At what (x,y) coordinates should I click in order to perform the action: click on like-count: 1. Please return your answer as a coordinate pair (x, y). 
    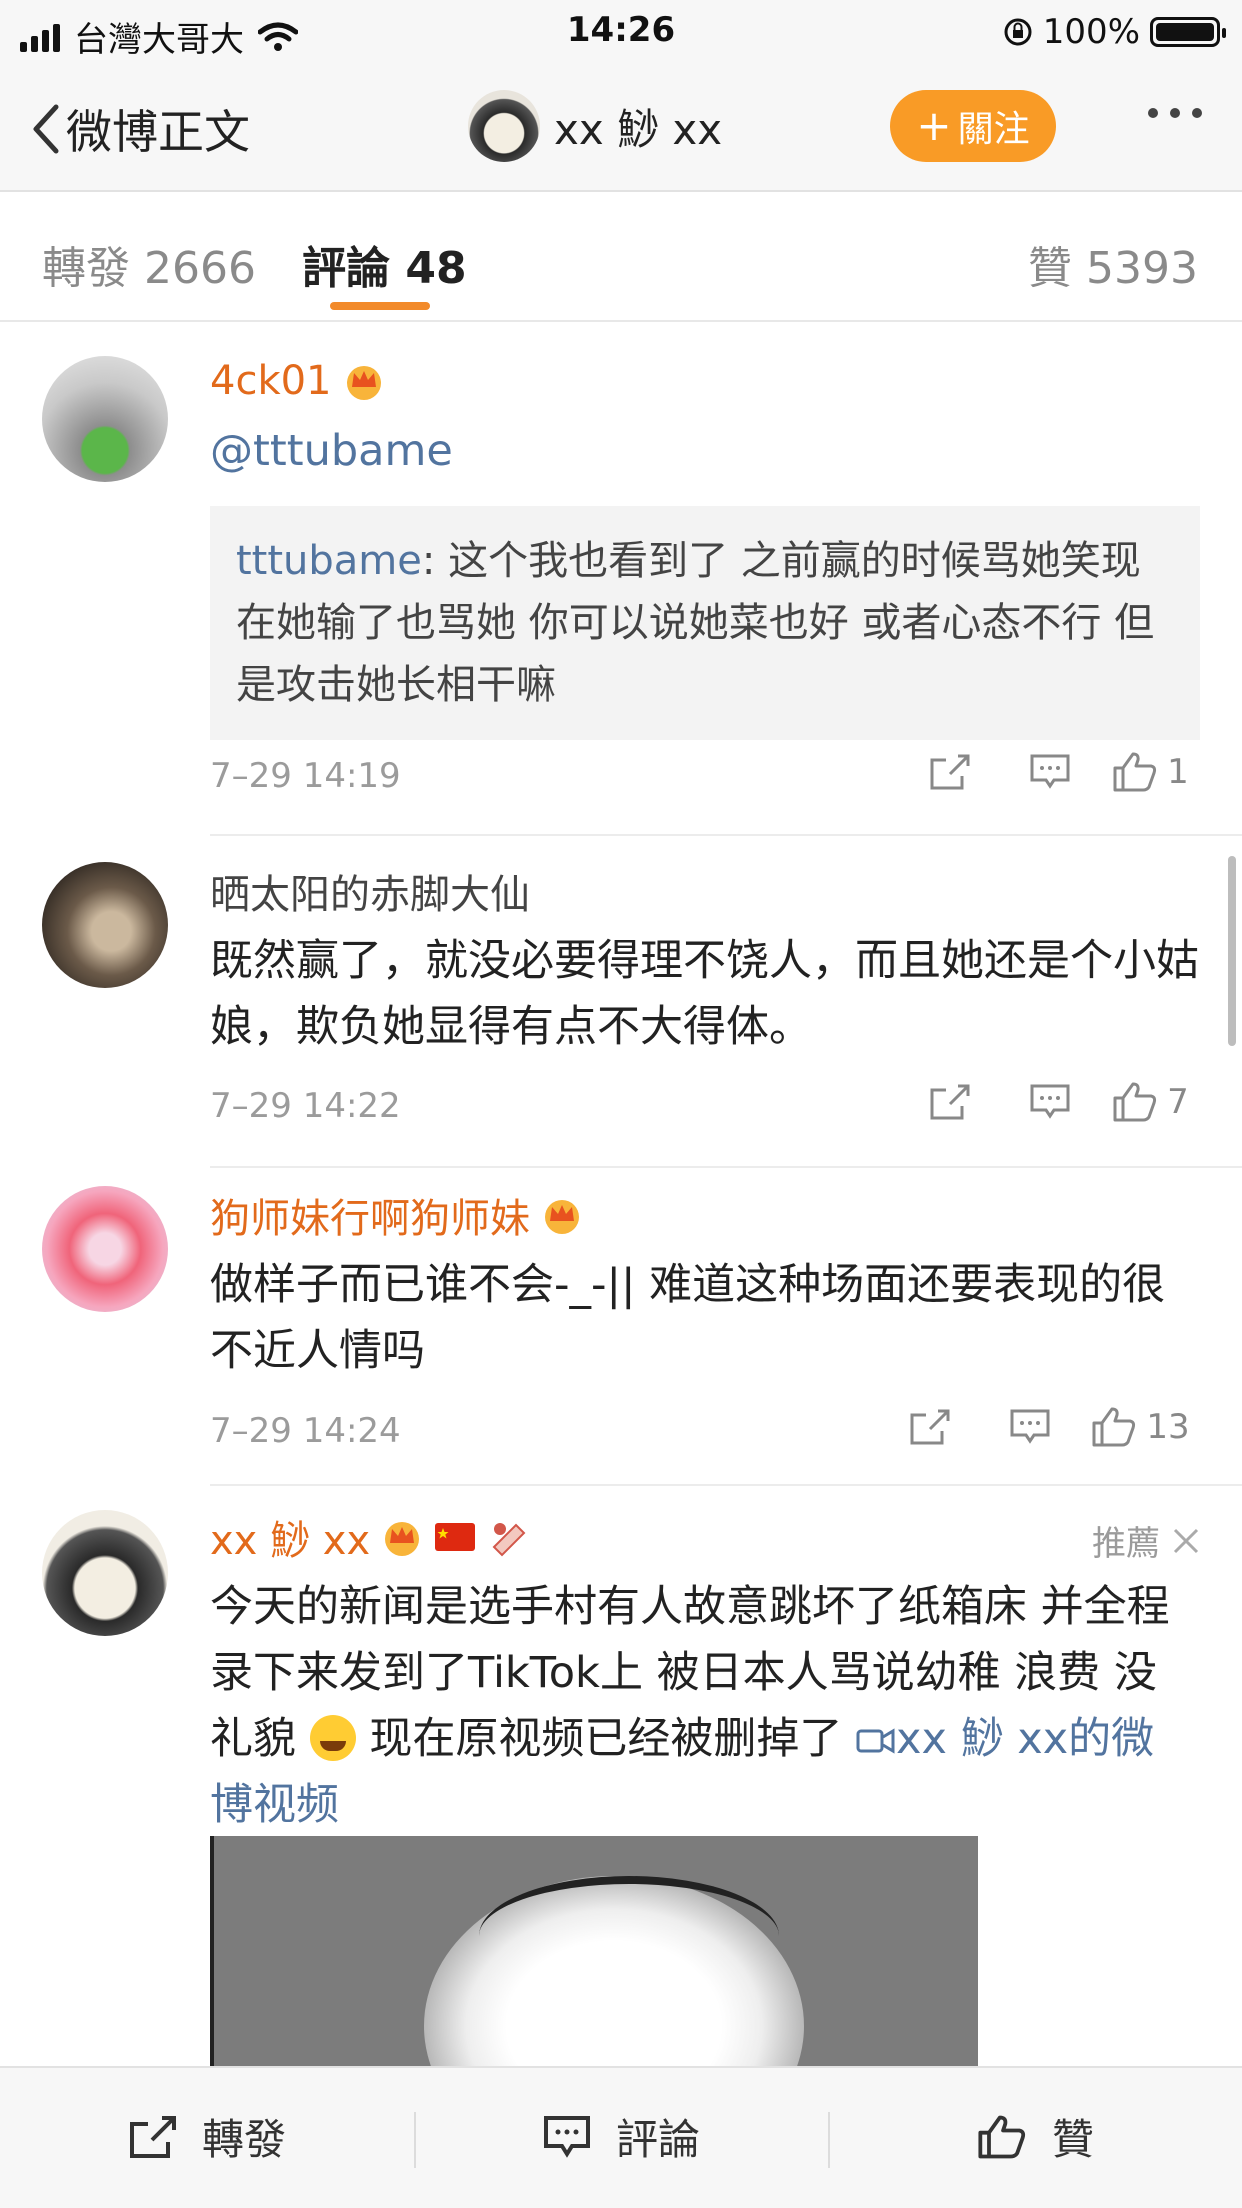
    Looking at the image, I should click on (1178, 772).